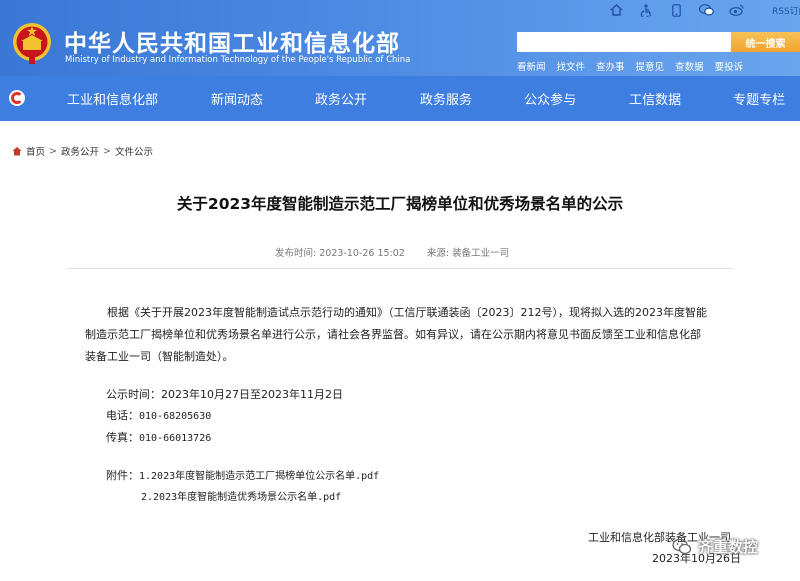  I want to click on attachment-row: 2.2023年度智能制造优秀场景公示名单.pdf, so click(241, 495).